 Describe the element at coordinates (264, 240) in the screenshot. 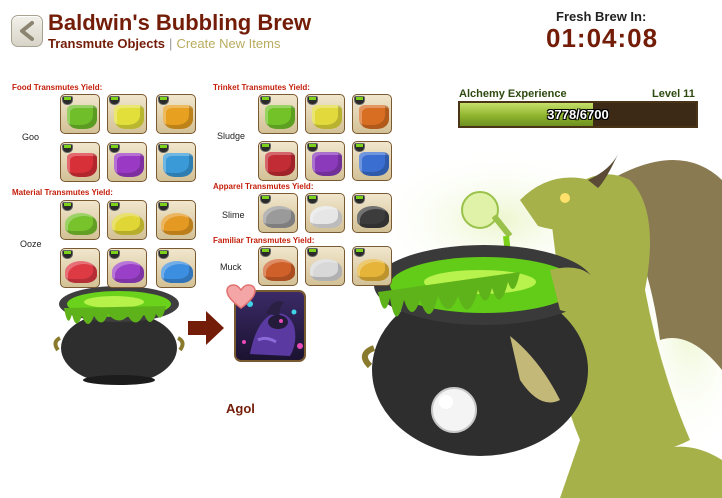

I see `familiar-transmutes-title: Familiar Transmutes Yield:` at that location.